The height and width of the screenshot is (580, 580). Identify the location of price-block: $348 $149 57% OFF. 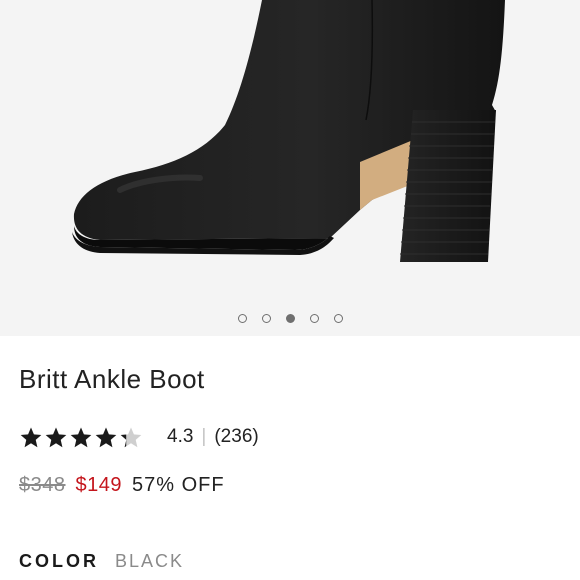
(122, 485).